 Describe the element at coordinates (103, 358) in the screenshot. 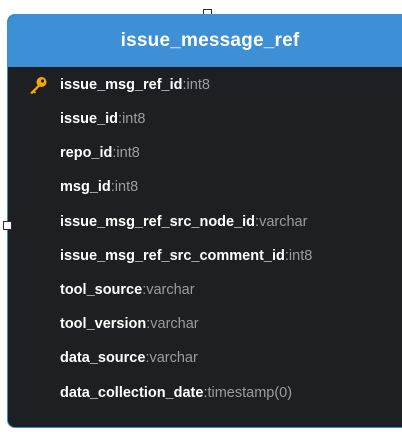

I see `column-name: data_source` at that location.